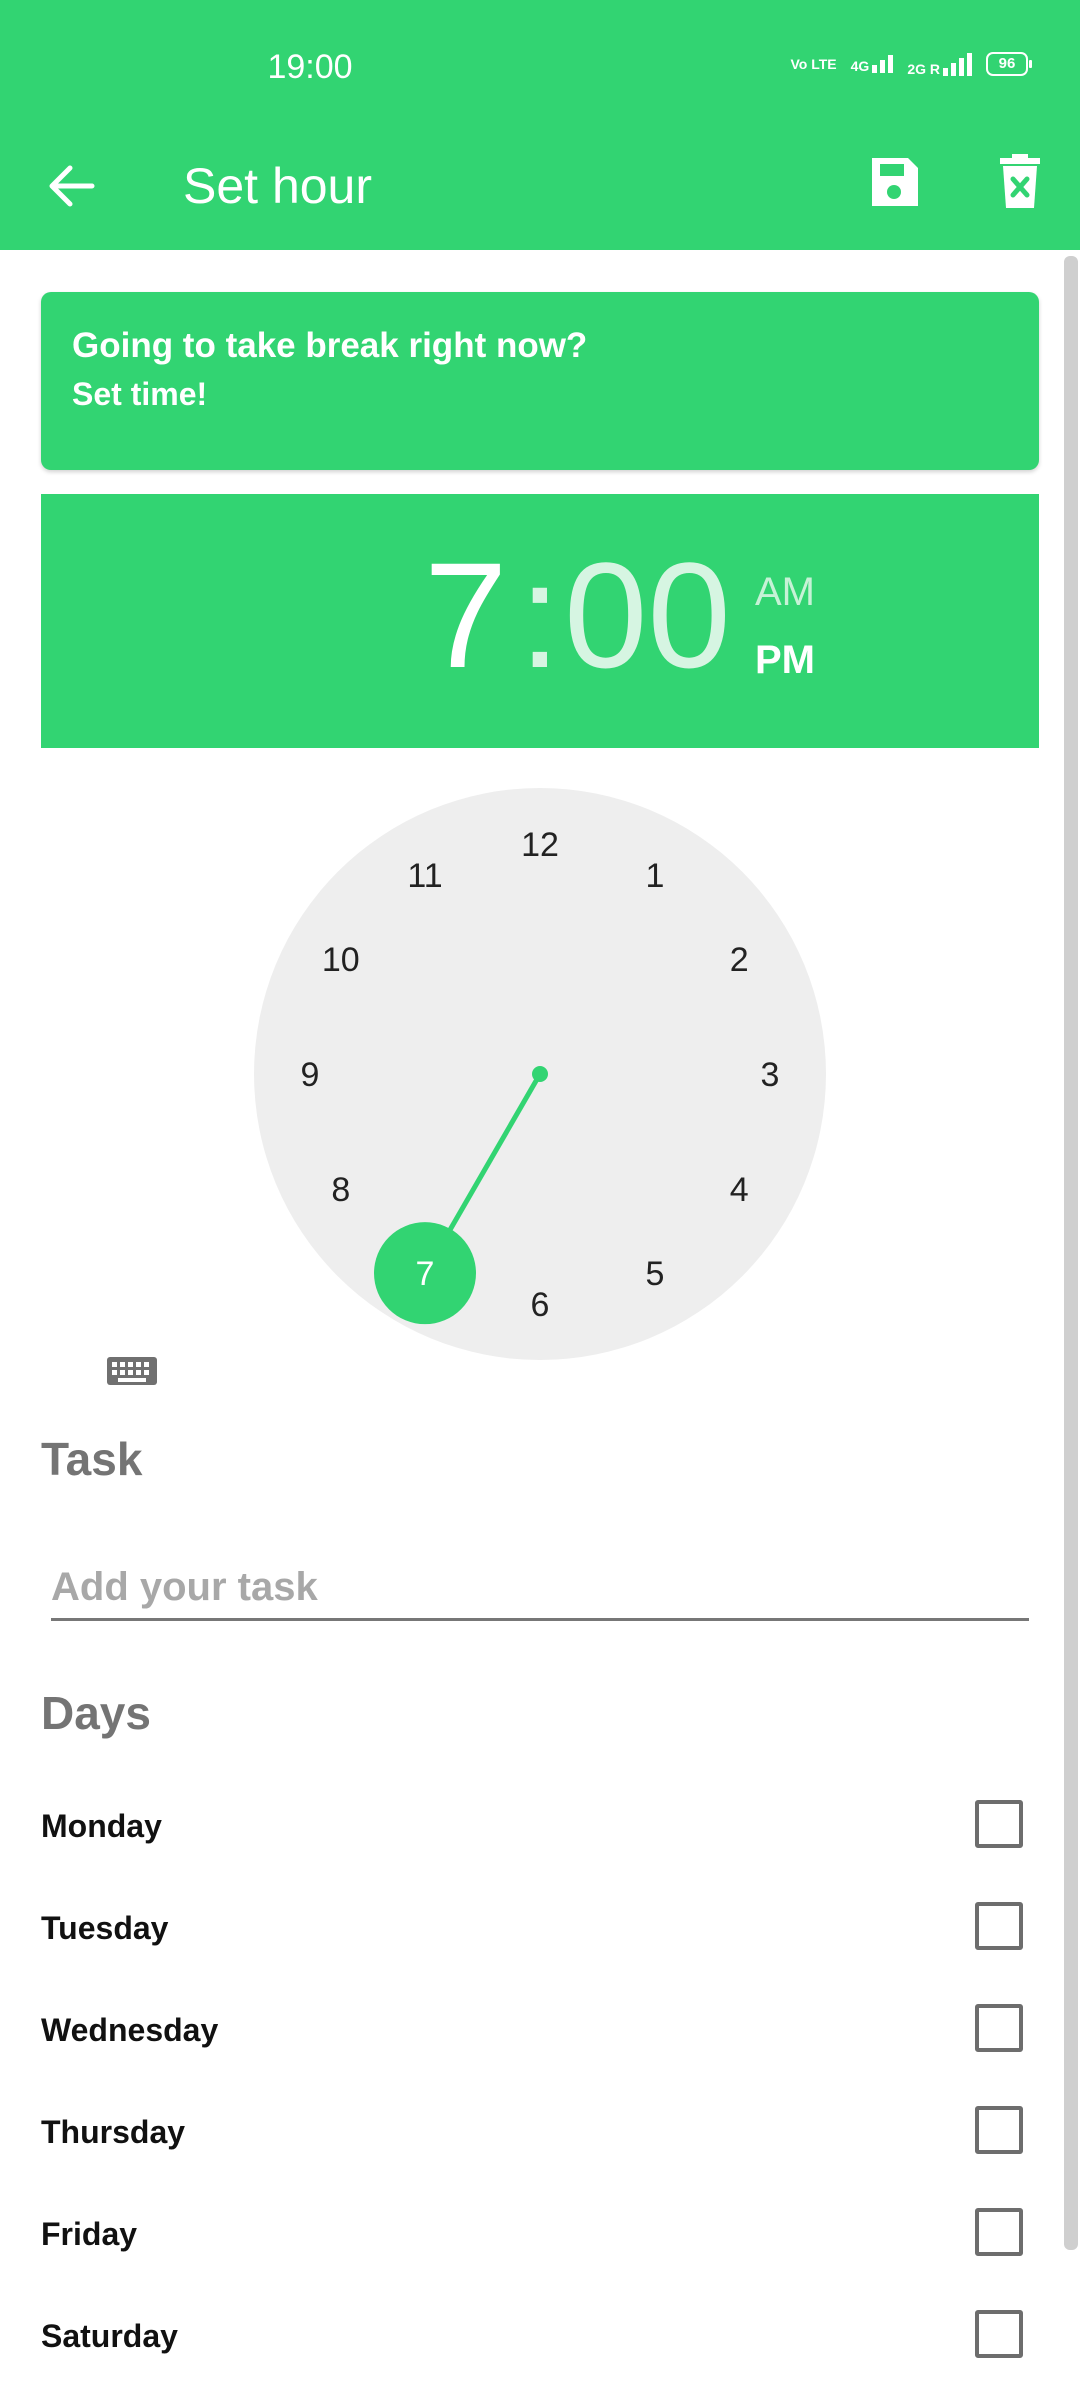 The width and height of the screenshot is (1080, 2400). I want to click on day-label: Tuesday, so click(105, 1928).